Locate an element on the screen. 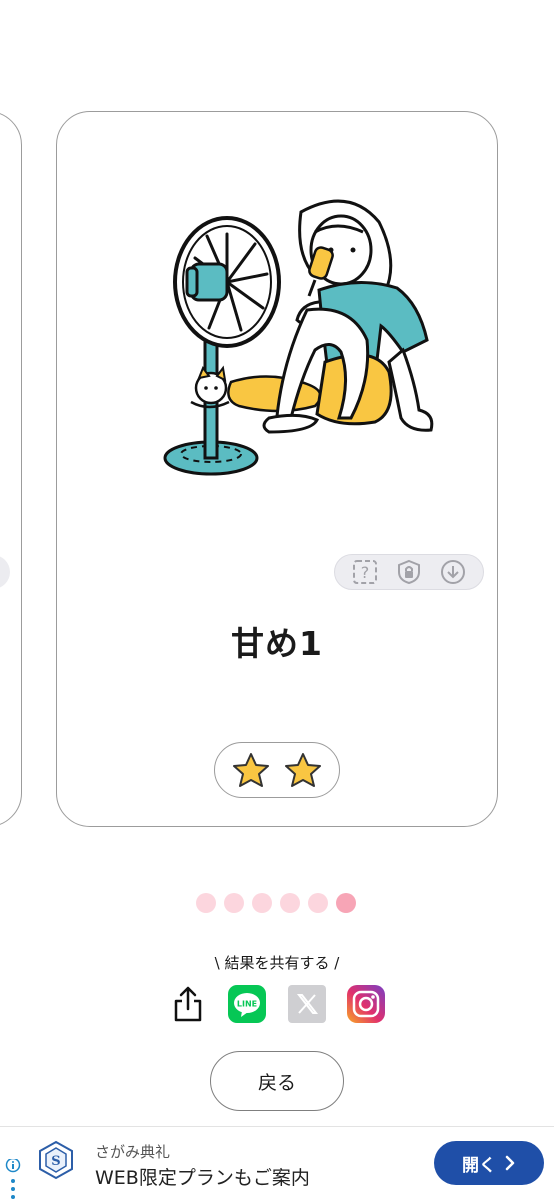 The width and height of the screenshot is (554, 1199). result-illustration is located at coordinates (298, 337).